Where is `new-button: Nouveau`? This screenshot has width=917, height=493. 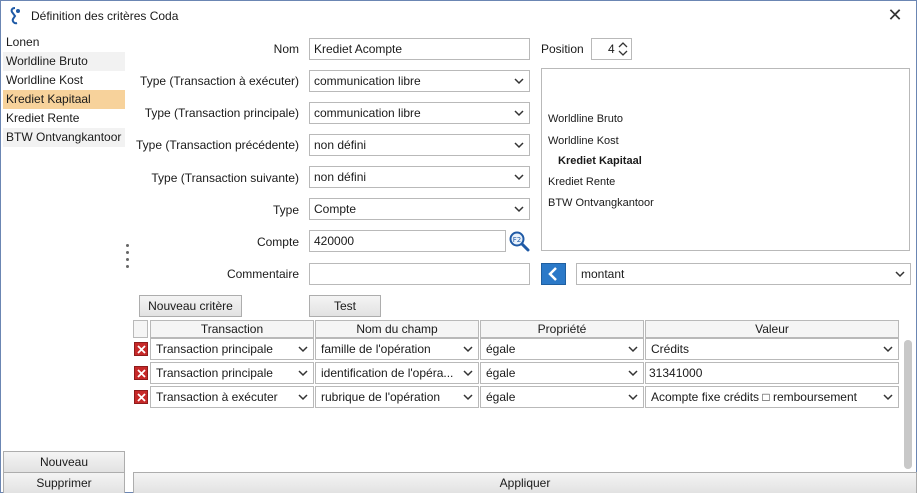 new-button: Nouveau is located at coordinates (64, 462).